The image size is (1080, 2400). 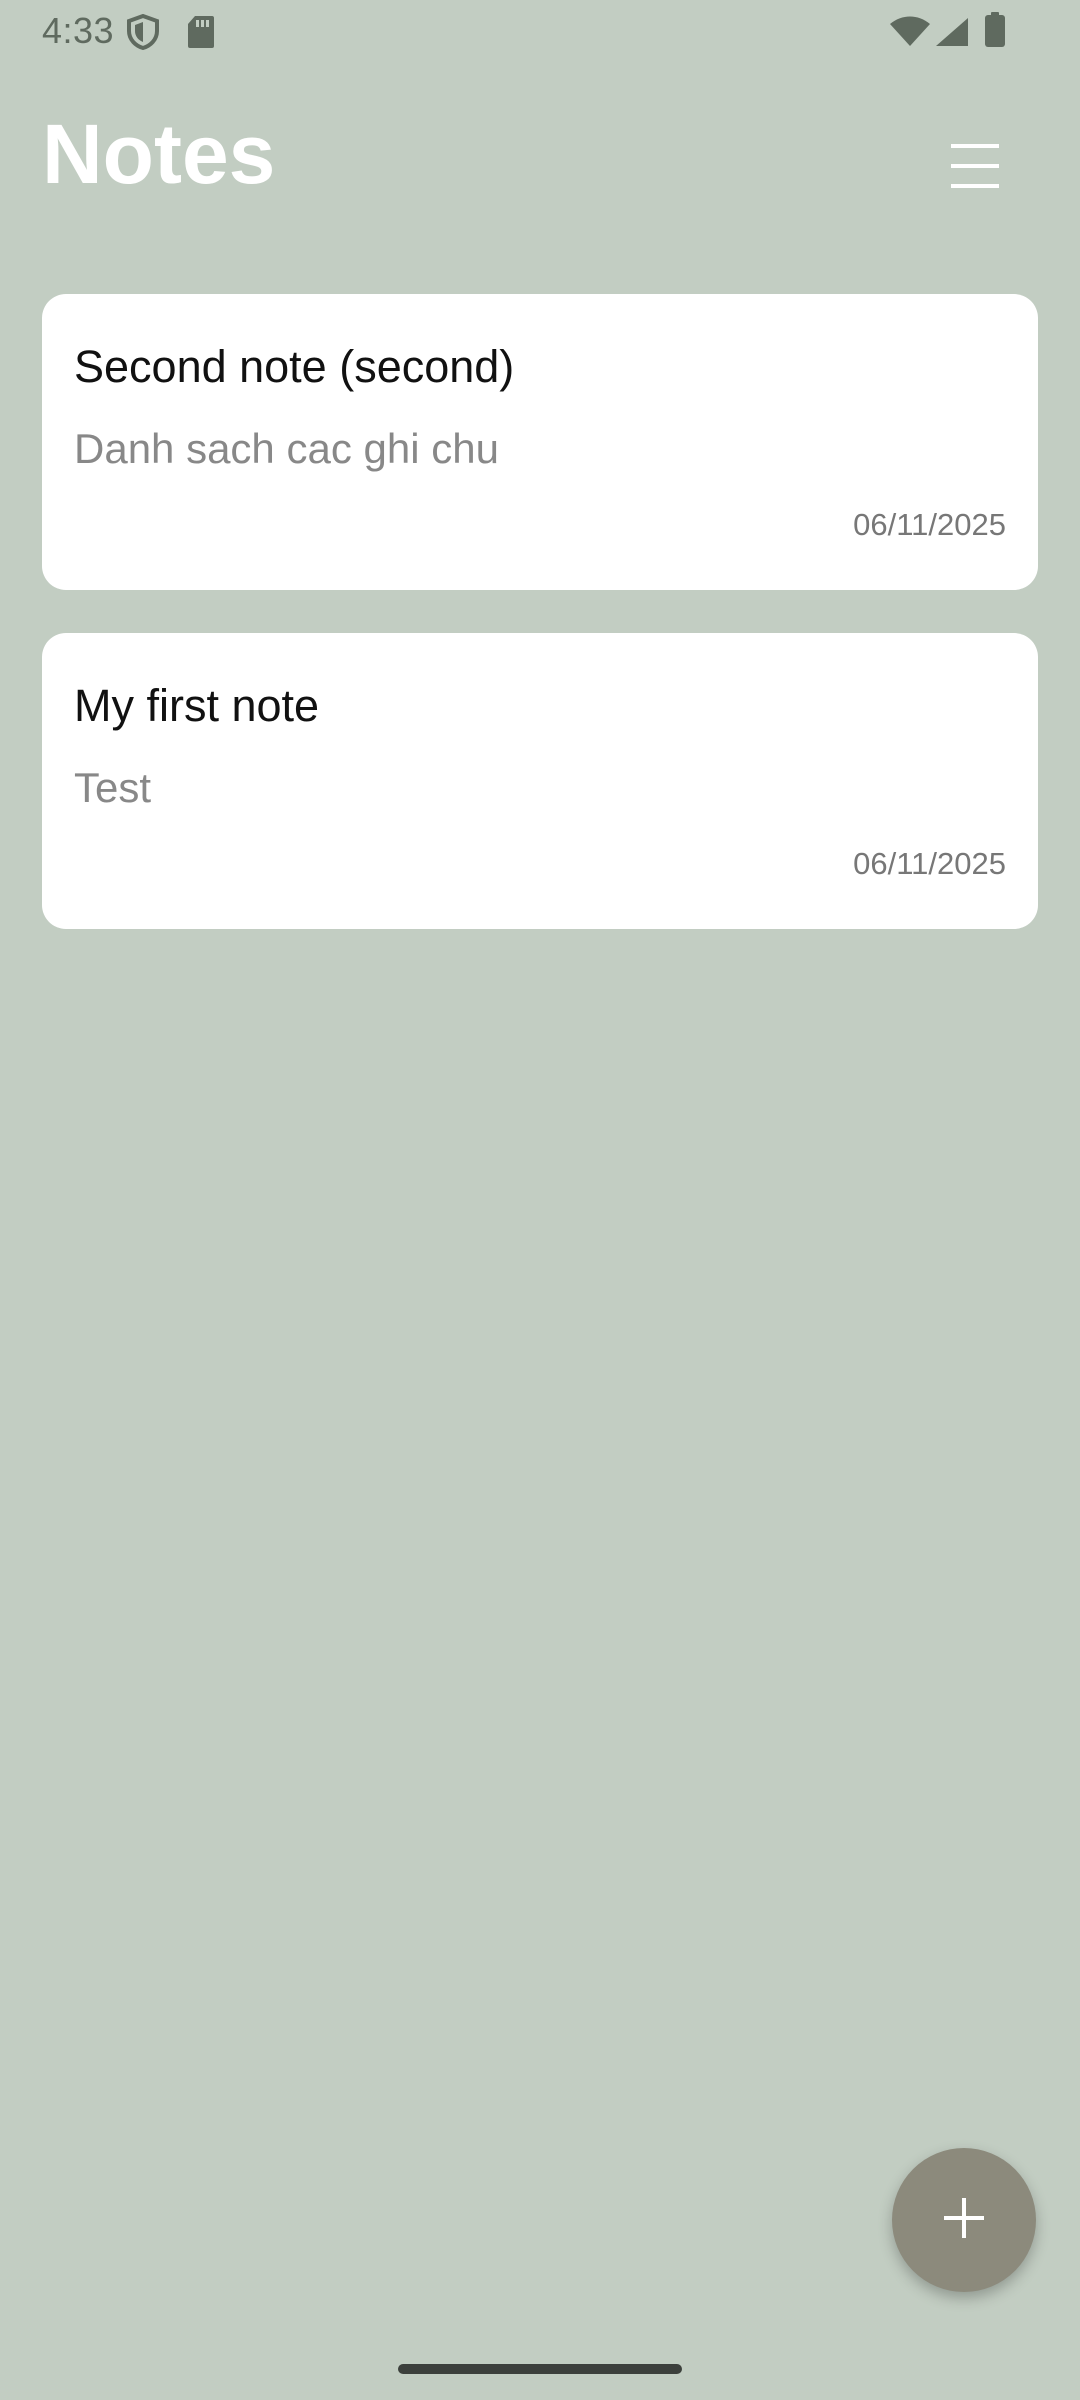 I want to click on menu-button, so click(x=975, y=168).